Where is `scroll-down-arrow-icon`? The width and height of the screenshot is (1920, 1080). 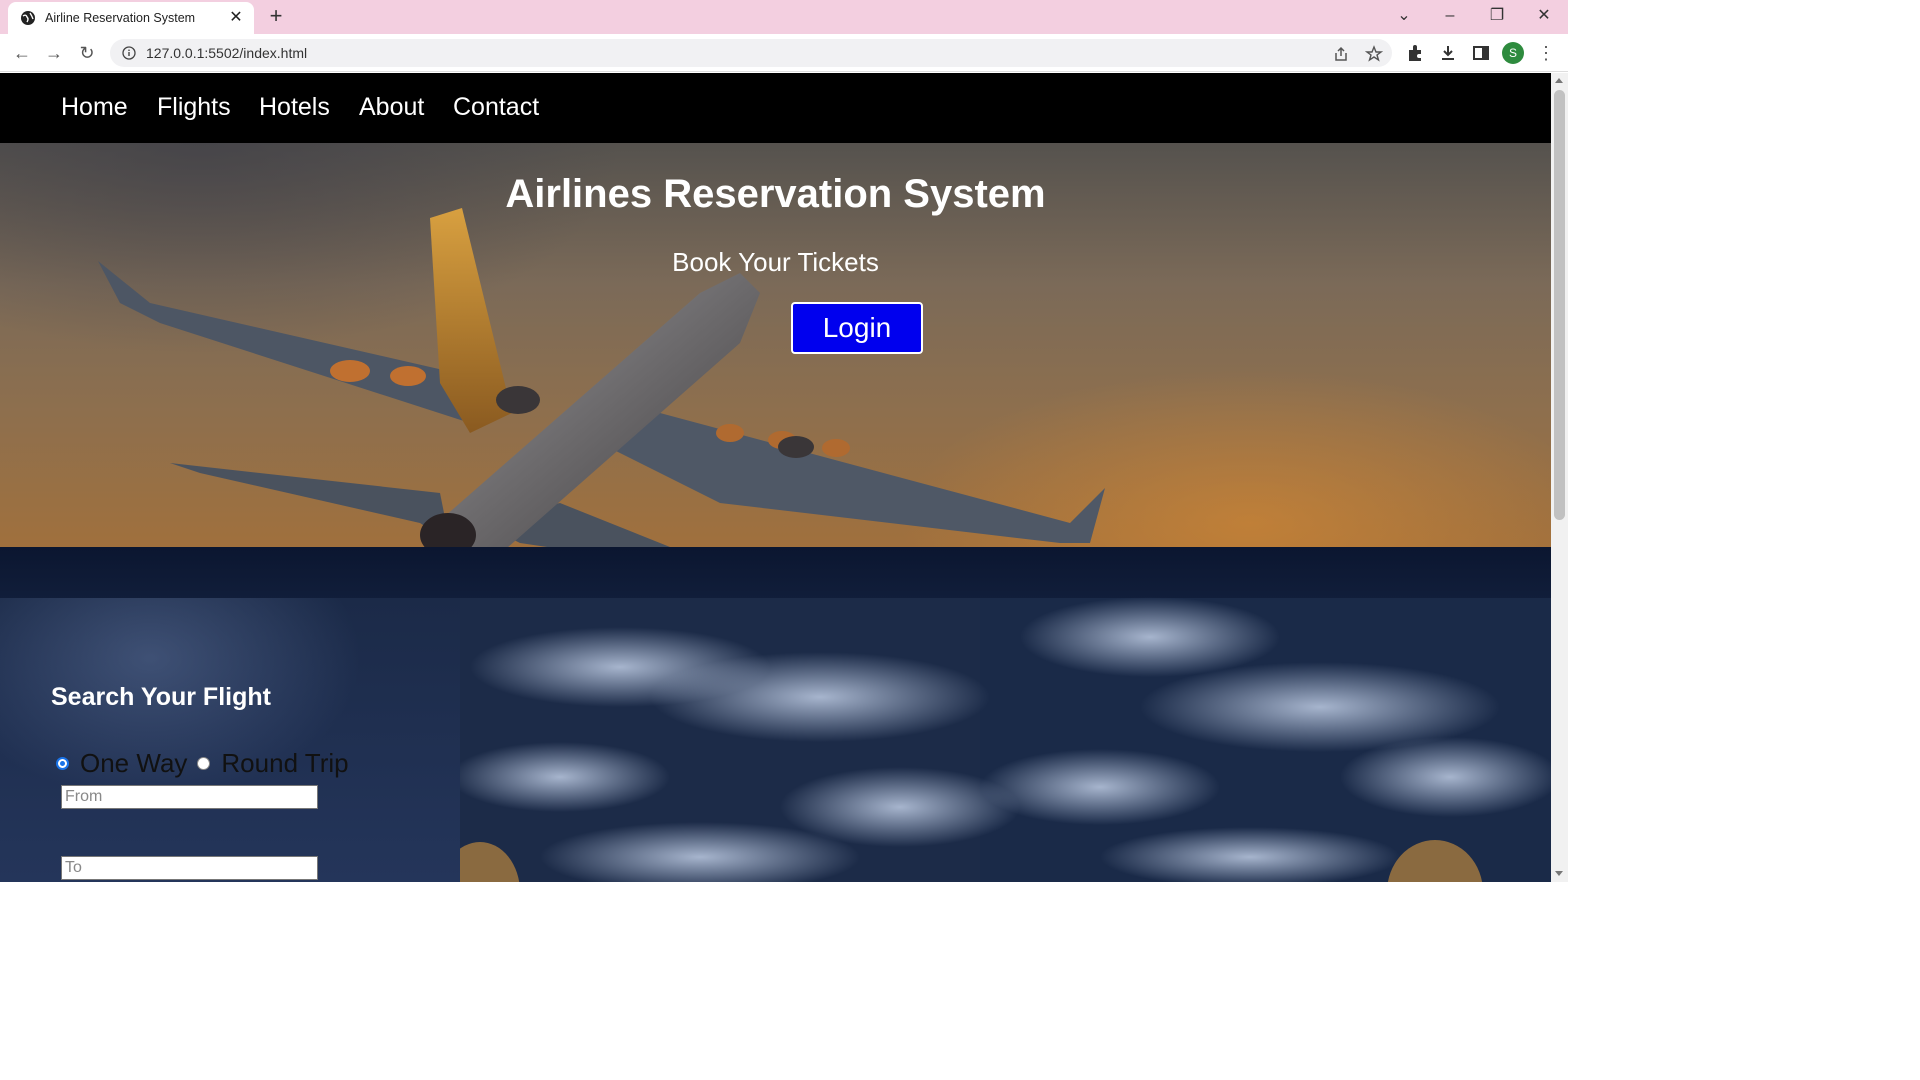
scroll-down-arrow-icon is located at coordinates (1559, 873).